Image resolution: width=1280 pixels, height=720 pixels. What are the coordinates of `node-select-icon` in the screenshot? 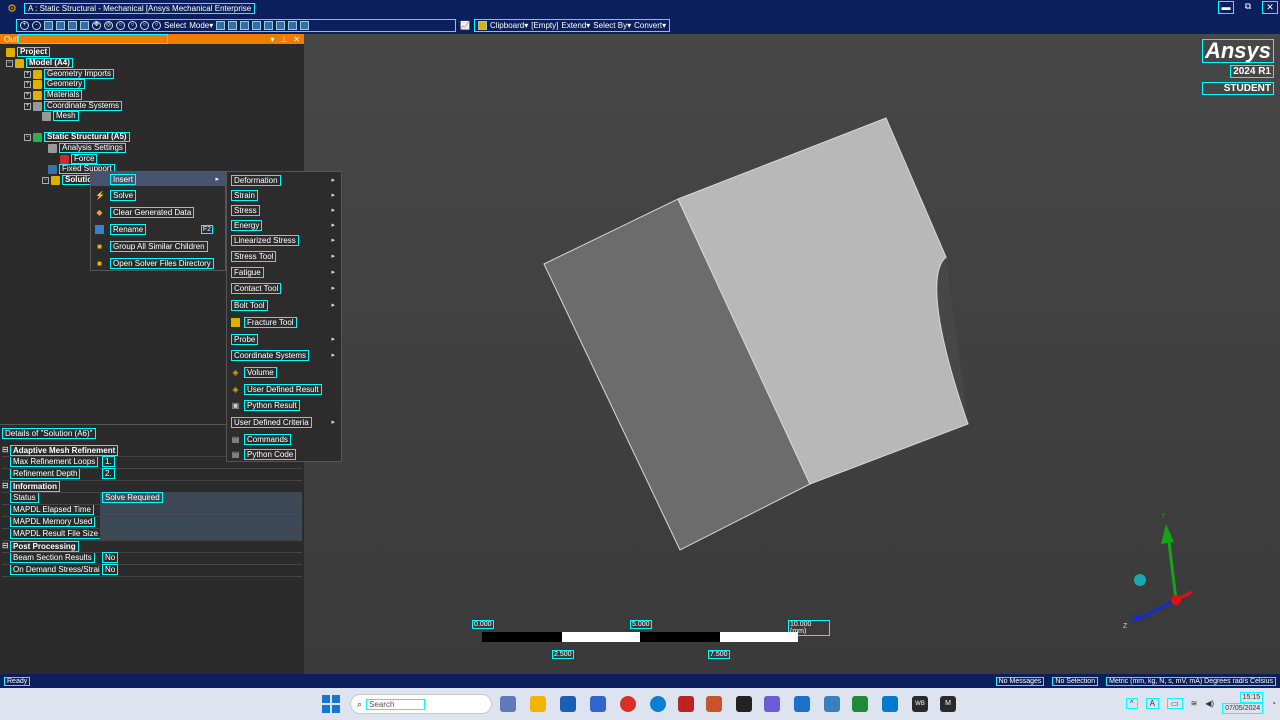 It's located at (269, 25).